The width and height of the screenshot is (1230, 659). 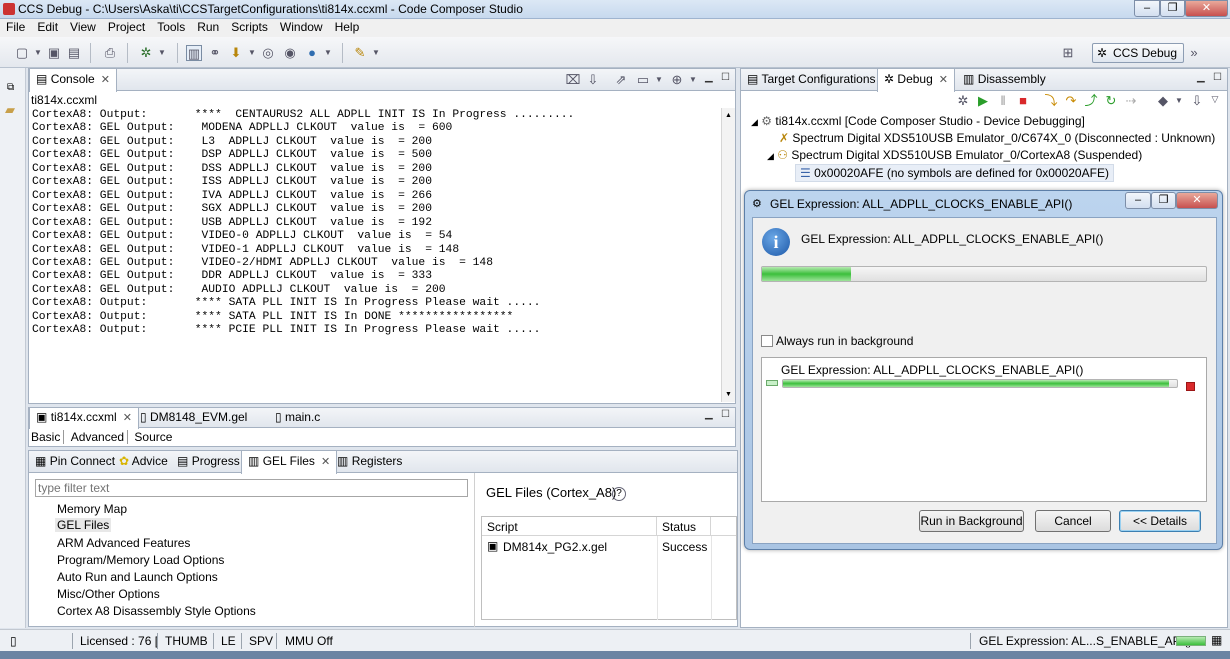 I want to click on menu-view: View, so click(x=83, y=26).